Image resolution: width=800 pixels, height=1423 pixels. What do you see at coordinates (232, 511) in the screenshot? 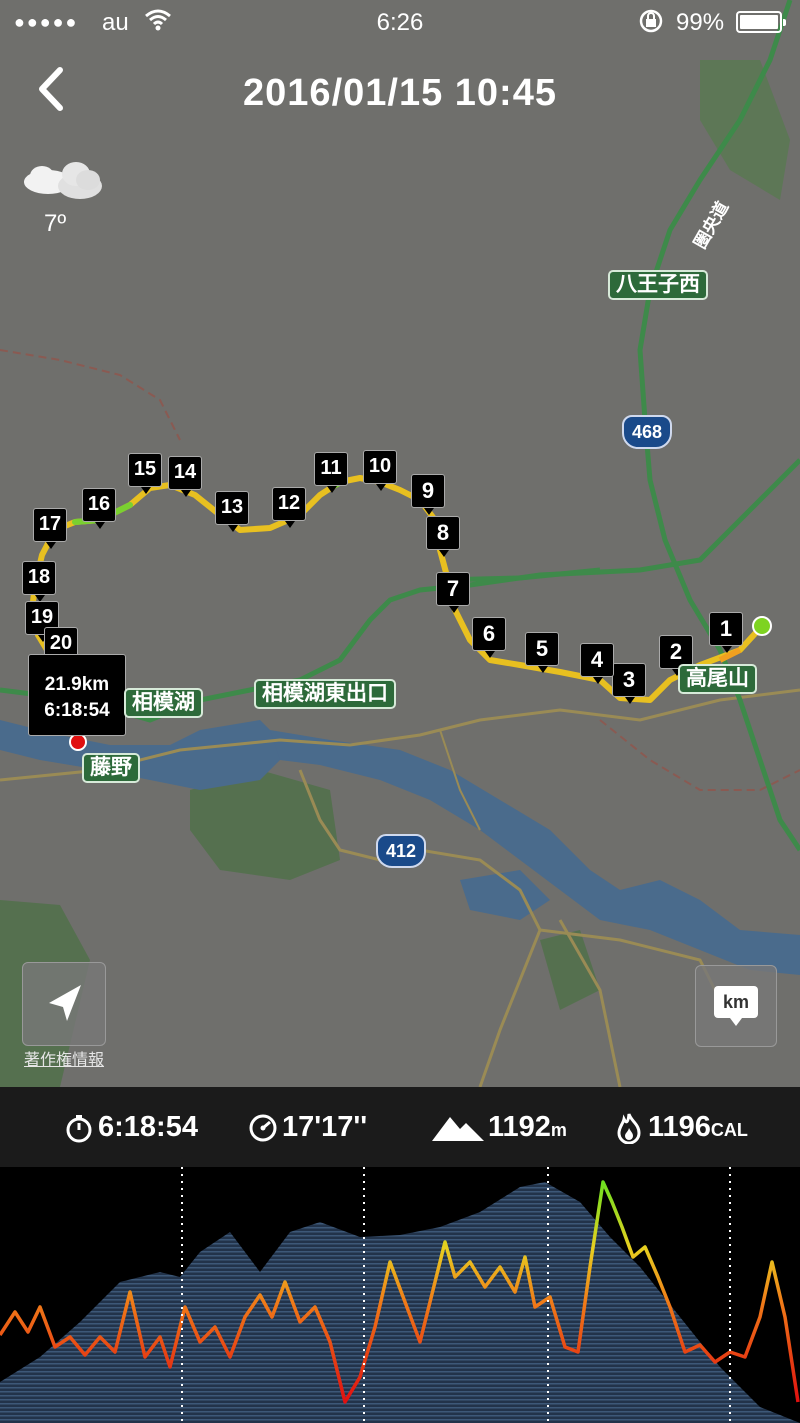
I see `km-marker-13: 13` at bounding box center [232, 511].